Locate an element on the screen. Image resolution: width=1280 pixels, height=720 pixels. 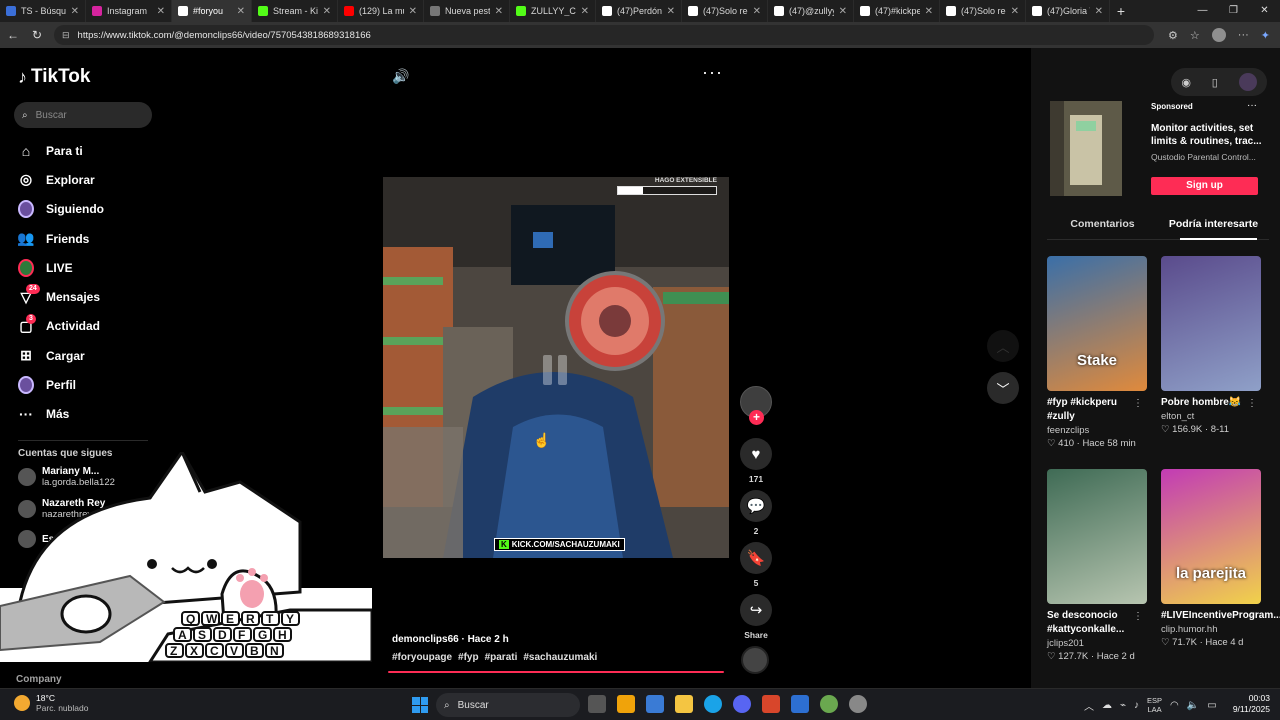
extensions-icon: ⚙ is located at coordinates (1173, 35).